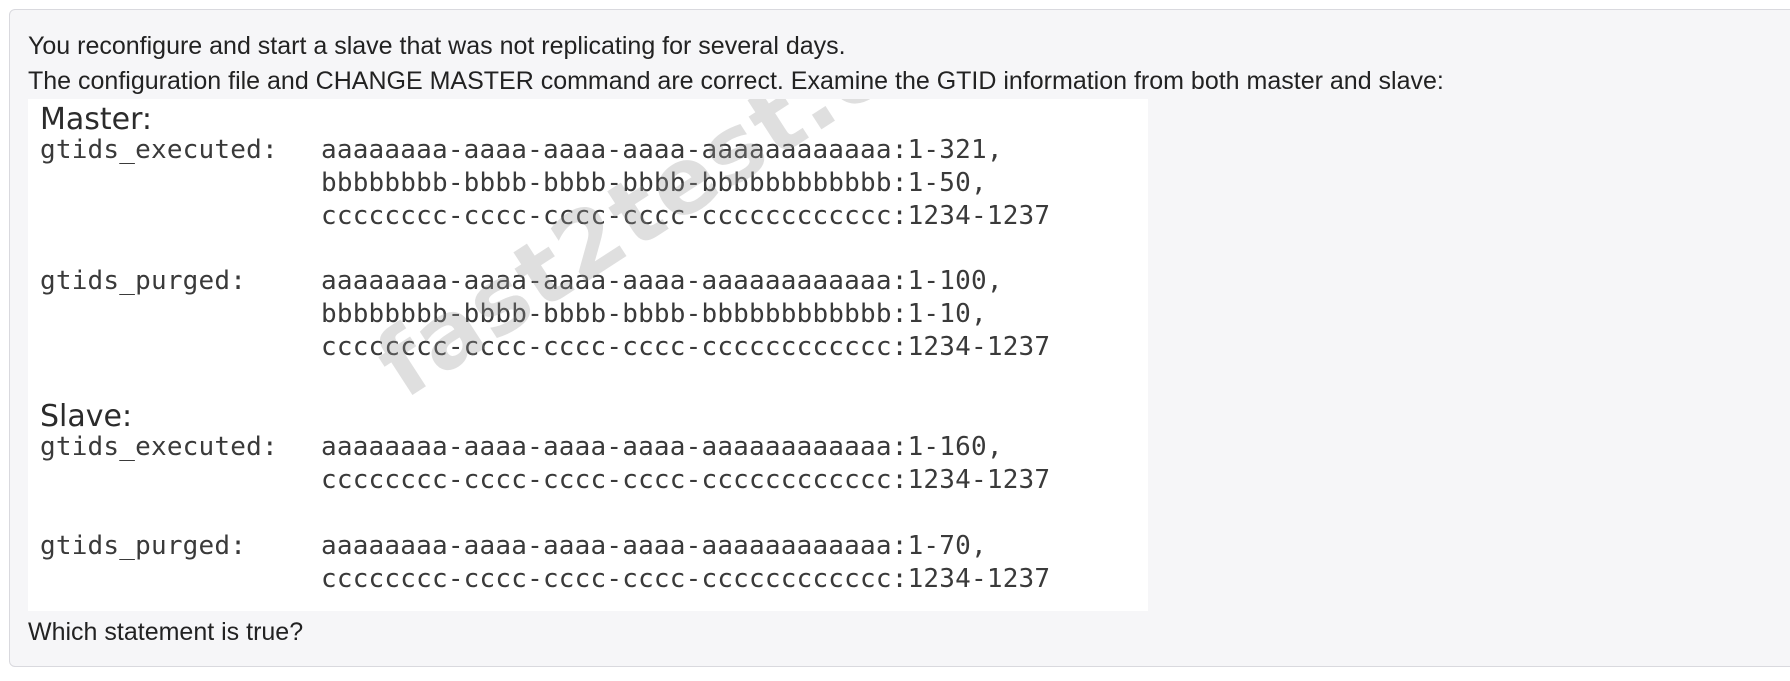 This screenshot has width=1790, height=681. What do you see at coordinates (159, 447) in the screenshot?
I see `slave-executed-label: gtids_executed:` at bounding box center [159, 447].